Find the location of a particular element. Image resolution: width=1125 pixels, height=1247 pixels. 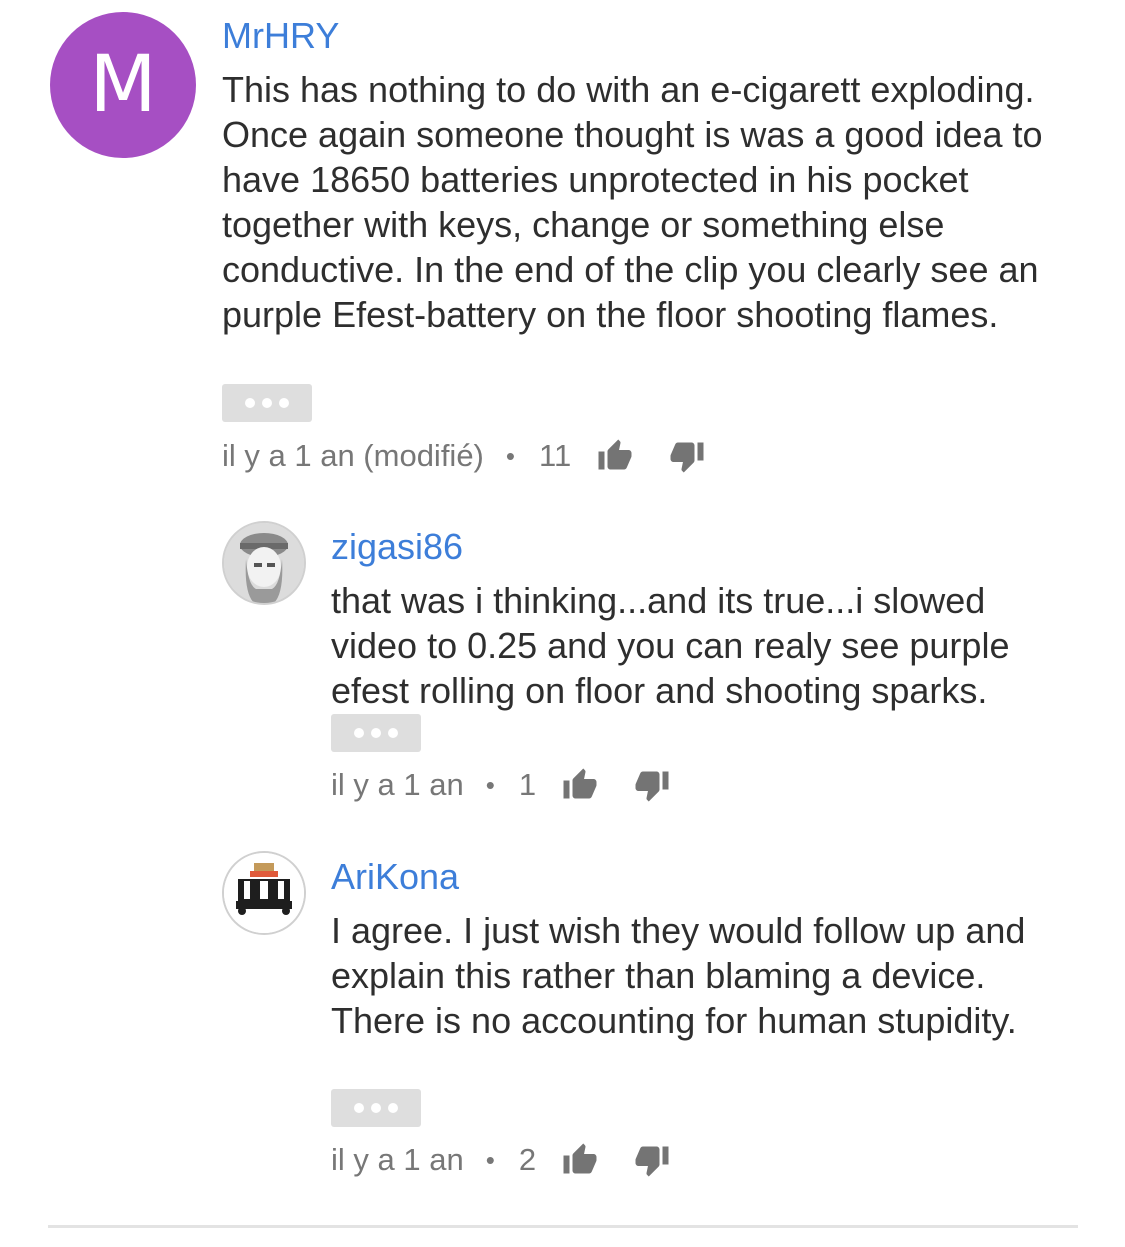

avatar: M is located at coordinates (123, 85).